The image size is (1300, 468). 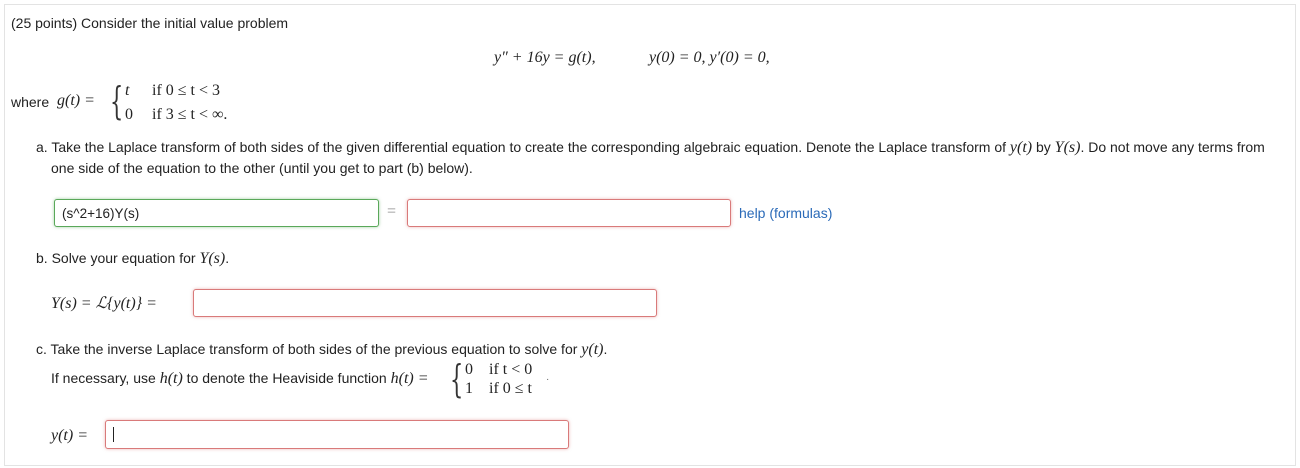 I want to click on part-b-Y-of-s: Y(s), so click(x=212, y=258).